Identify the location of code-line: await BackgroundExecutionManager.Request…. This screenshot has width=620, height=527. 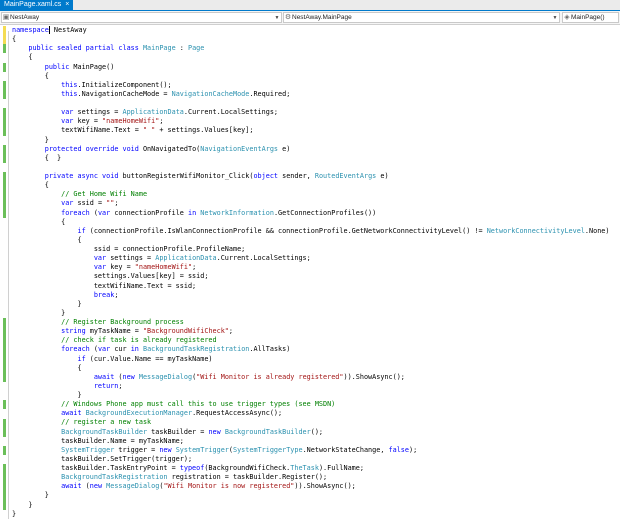
(310, 413).